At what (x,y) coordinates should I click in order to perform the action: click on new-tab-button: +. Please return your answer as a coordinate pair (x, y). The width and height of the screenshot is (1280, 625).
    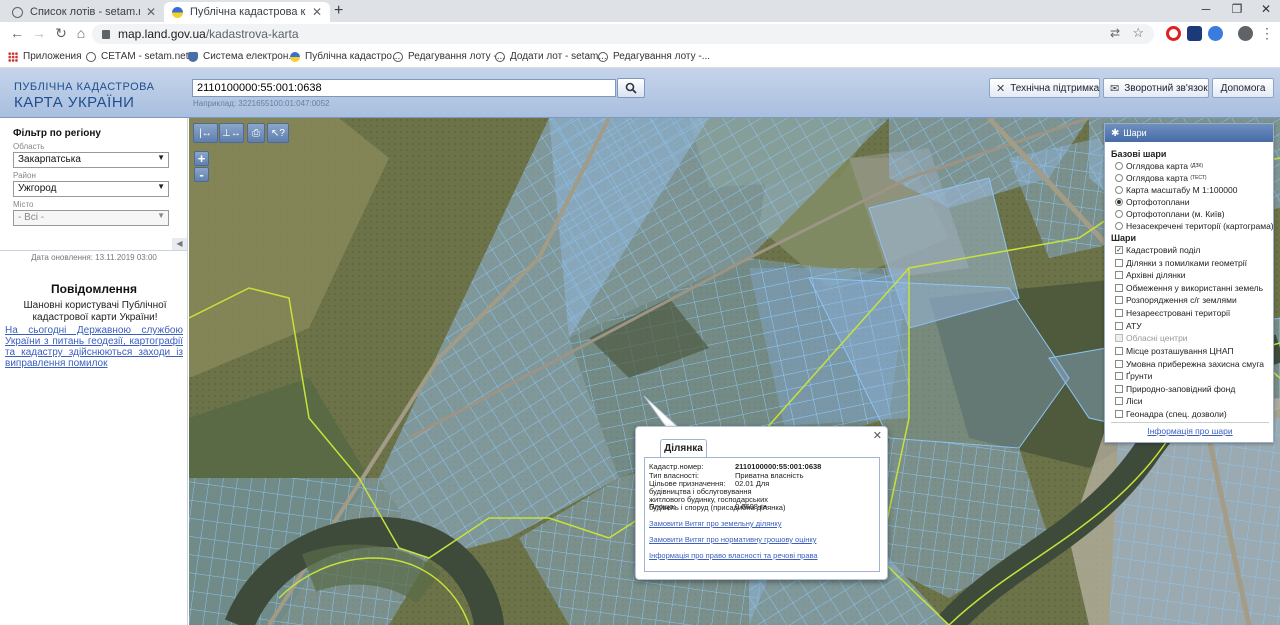
    Looking at the image, I should click on (338, 11).